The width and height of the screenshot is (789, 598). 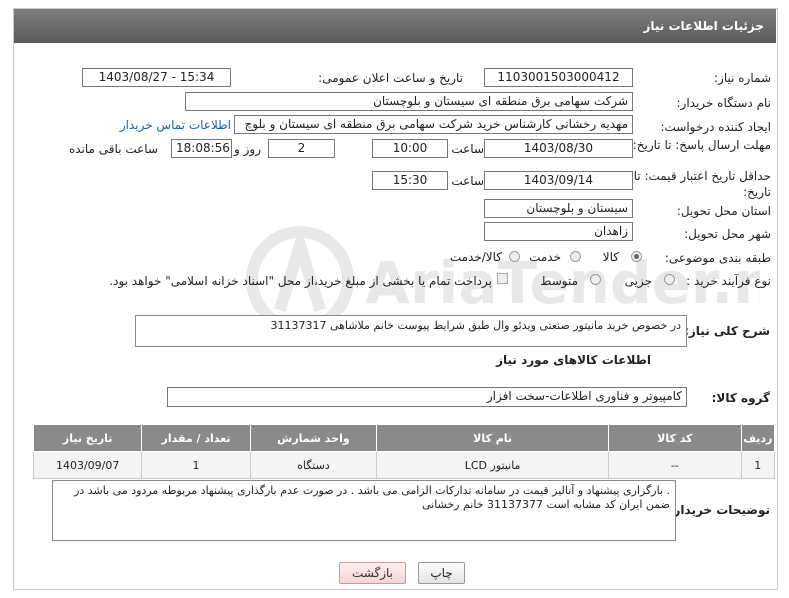 What do you see at coordinates (87, 465) in the screenshot?
I see `cell-need-date: 1403/09/07` at bounding box center [87, 465].